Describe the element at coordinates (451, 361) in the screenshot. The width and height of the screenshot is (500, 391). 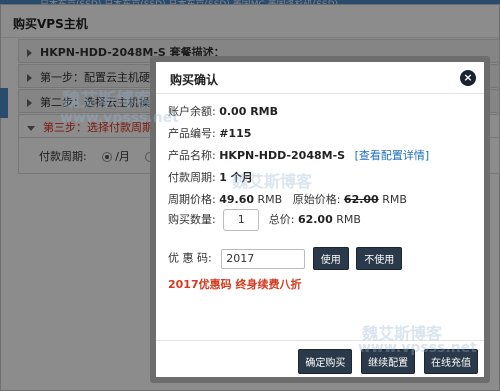
I see `online-recharge-button: 在线充值` at that location.